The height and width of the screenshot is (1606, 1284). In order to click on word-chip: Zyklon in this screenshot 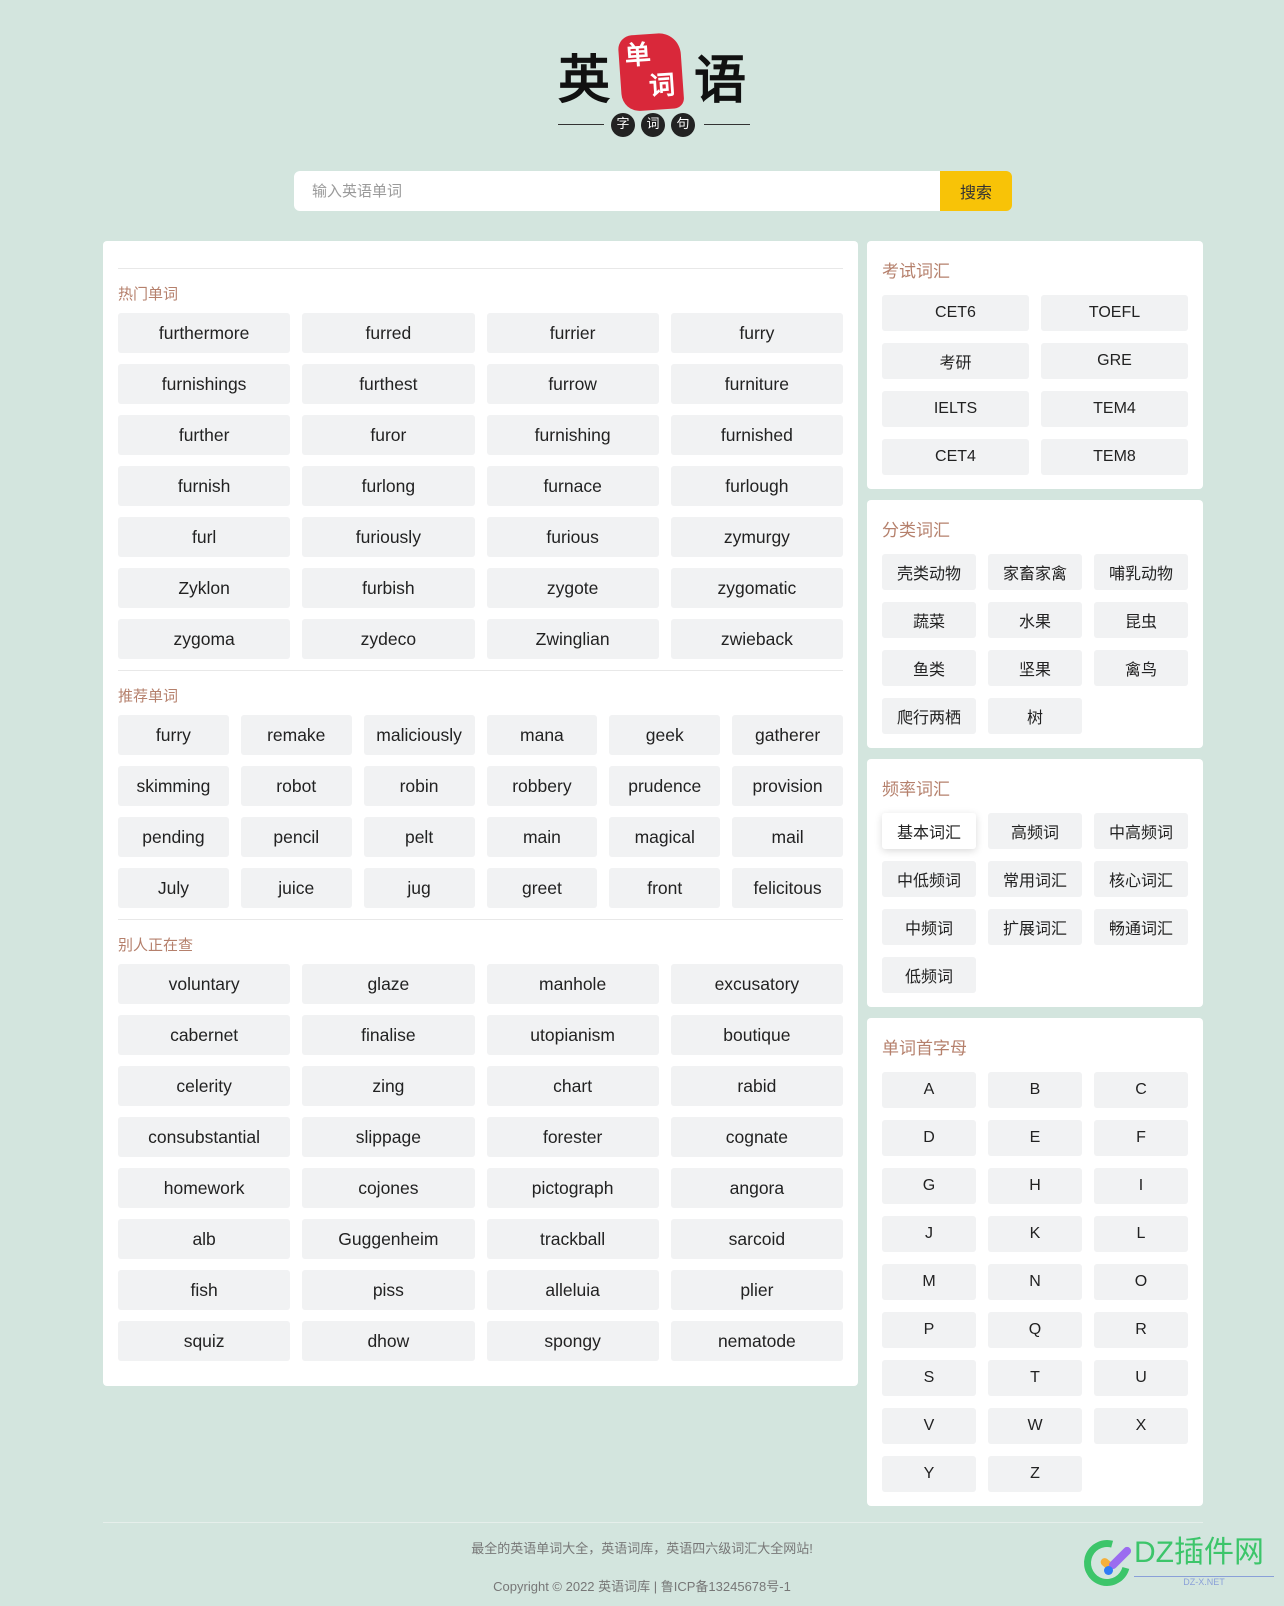, I will do `click(204, 588)`.